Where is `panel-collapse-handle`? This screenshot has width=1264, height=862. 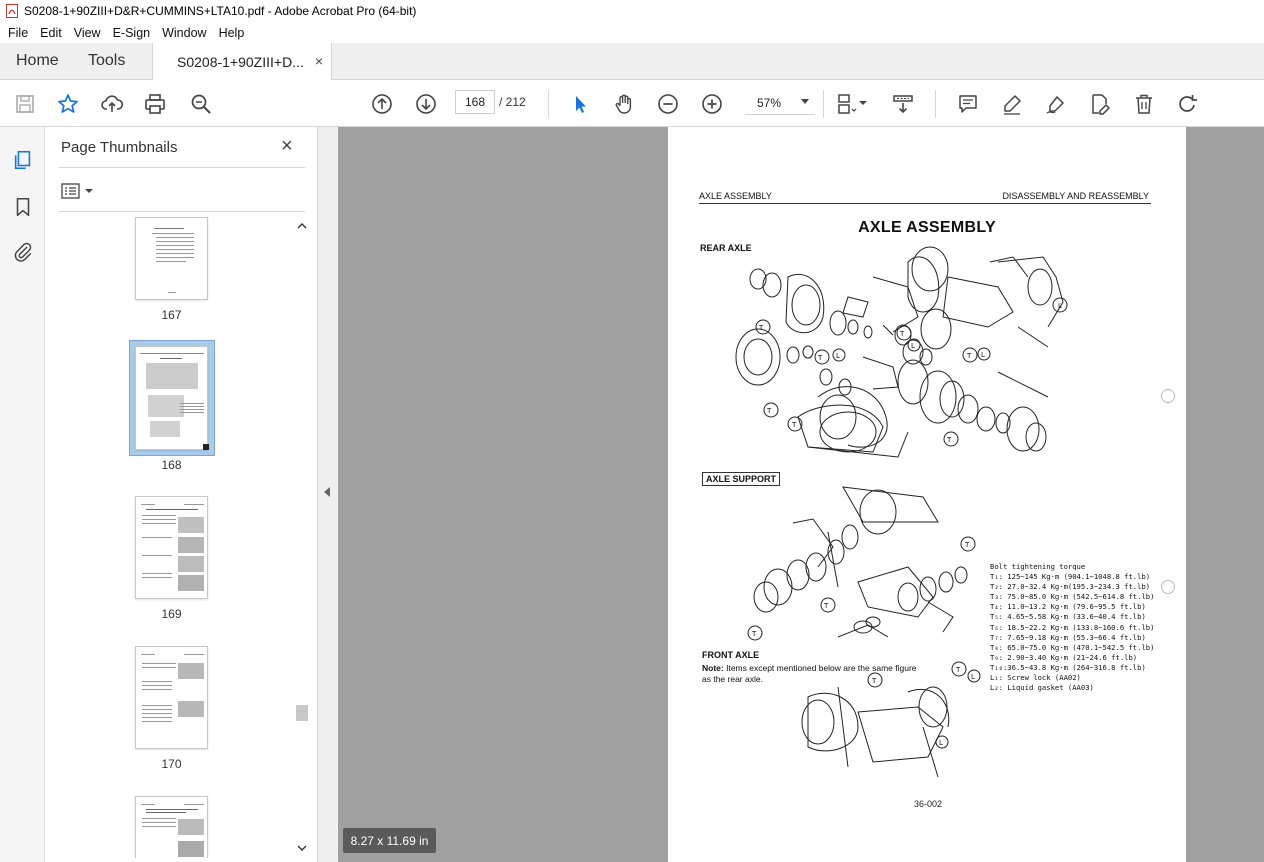
panel-collapse-handle is located at coordinates (328, 494).